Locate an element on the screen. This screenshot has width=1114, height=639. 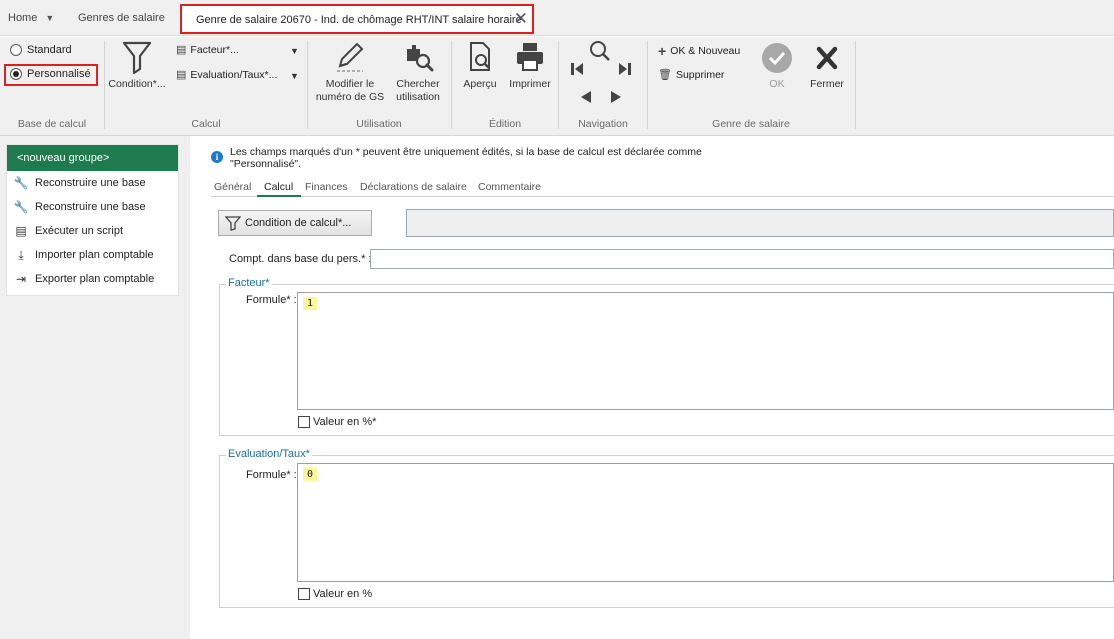
apercu-button: Aperçu is located at coordinates (480, 65).